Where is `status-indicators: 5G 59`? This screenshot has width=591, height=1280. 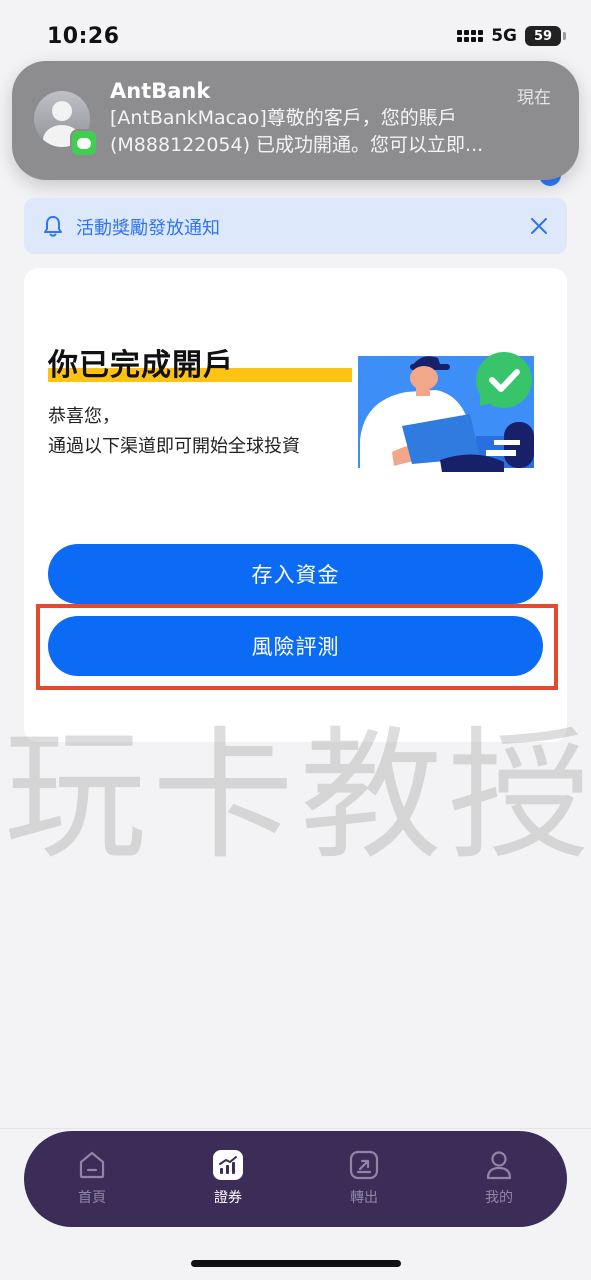
status-indicators: 5G 59 is located at coordinates (511, 36).